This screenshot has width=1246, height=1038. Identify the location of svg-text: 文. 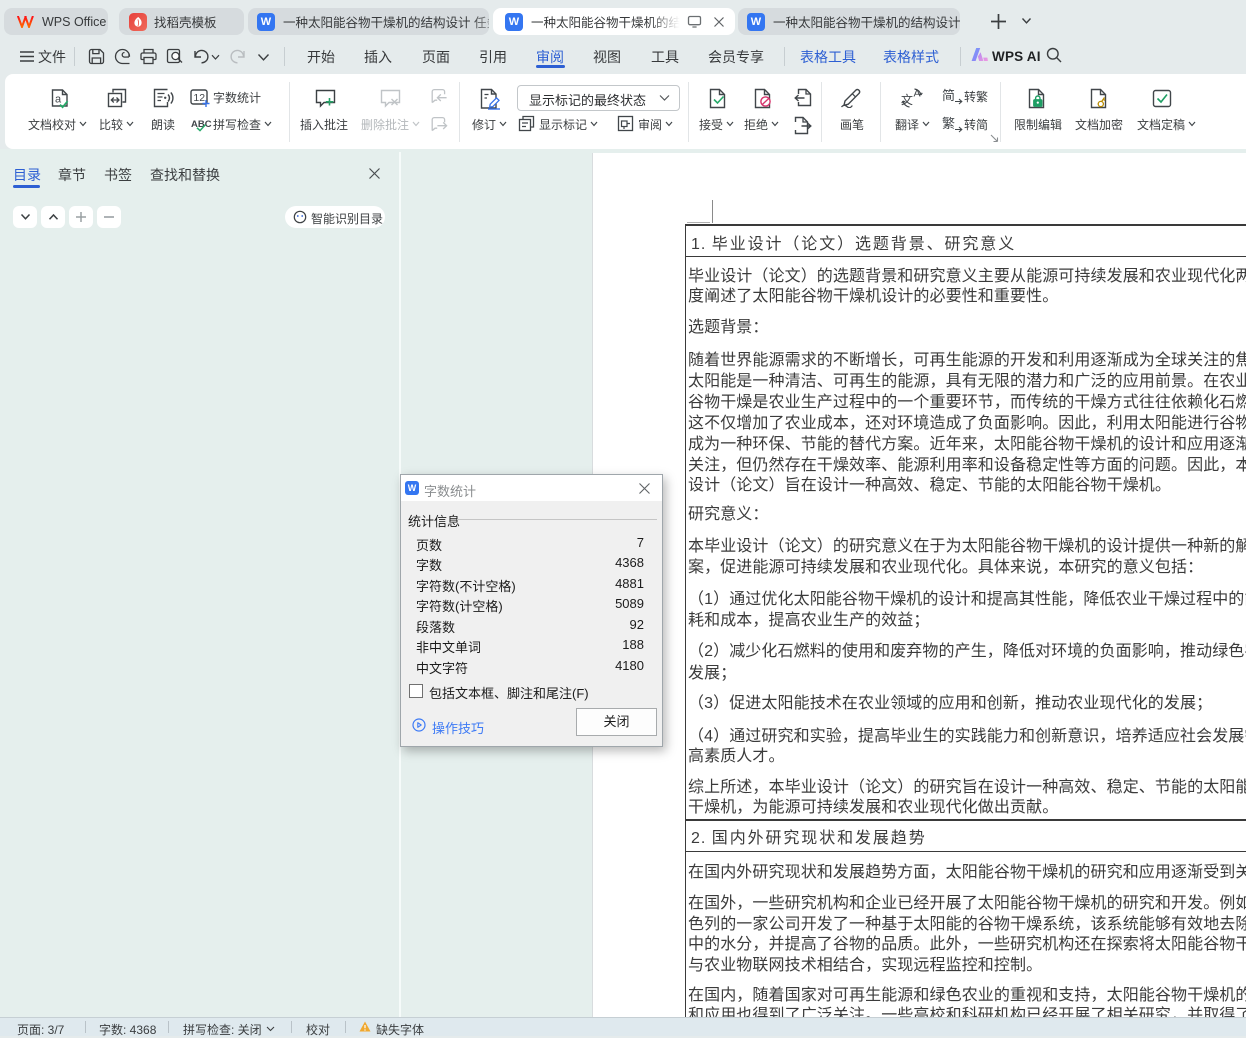
(907, 99).